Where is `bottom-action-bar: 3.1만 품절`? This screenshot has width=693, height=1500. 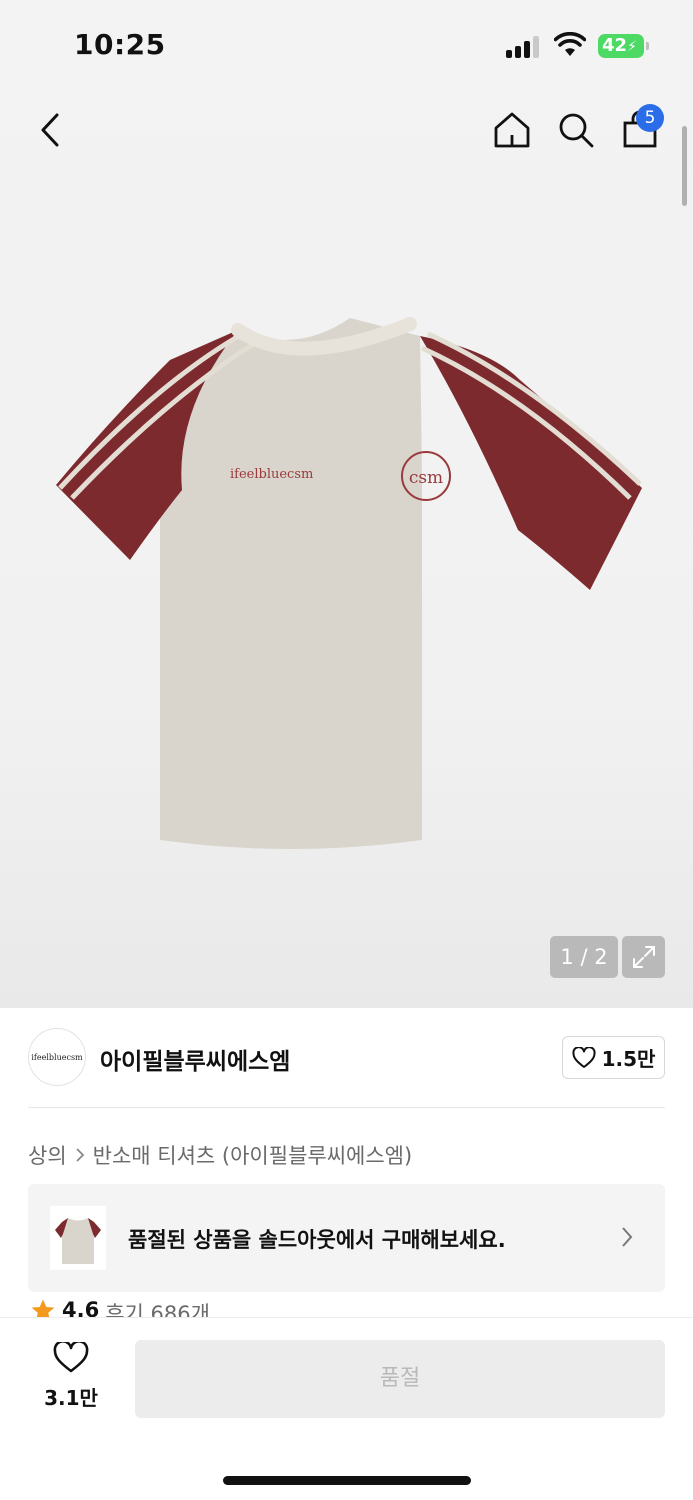
bottom-action-bar: 3.1만 품절 is located at coordinates (346, 1408).